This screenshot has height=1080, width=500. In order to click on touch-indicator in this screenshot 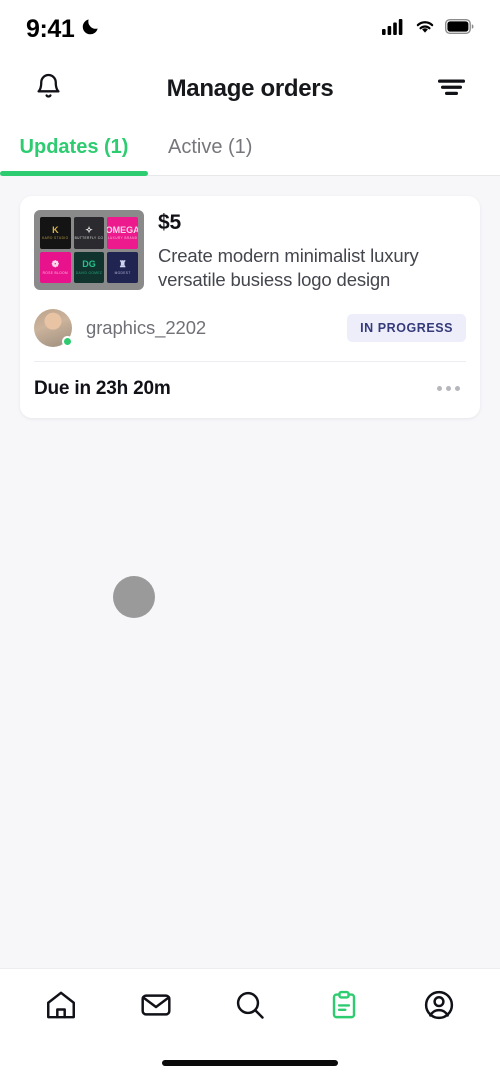, I will do `click(134, 597)`.